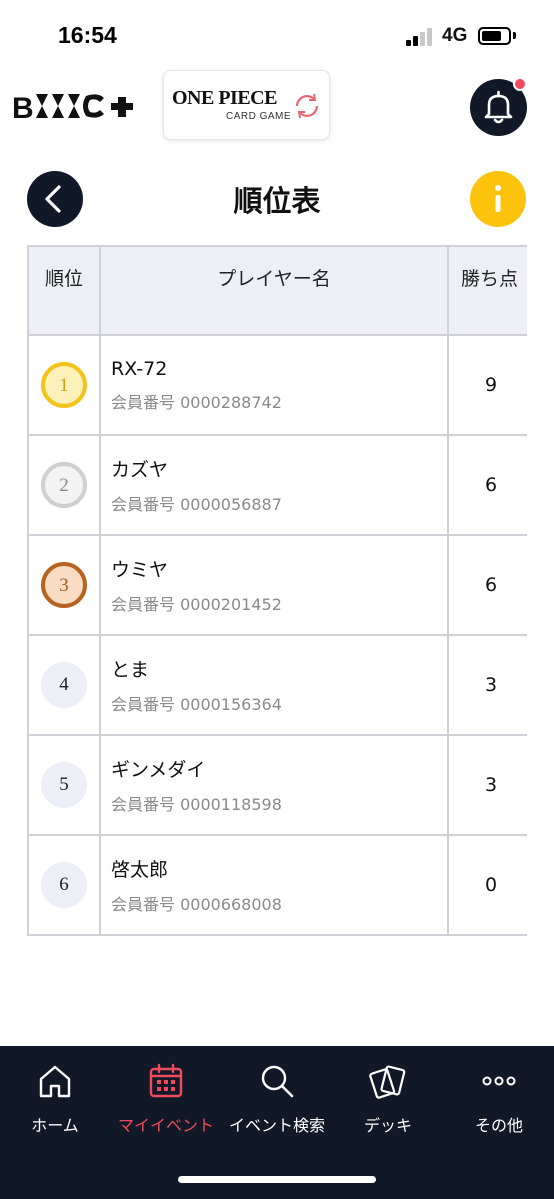 This screenshot has height=1199, width=554. What do you see at coordinates (64, 585) in the screenshot?
I see `rank-medal-bronze: 3` at bounding box center [64, 585].